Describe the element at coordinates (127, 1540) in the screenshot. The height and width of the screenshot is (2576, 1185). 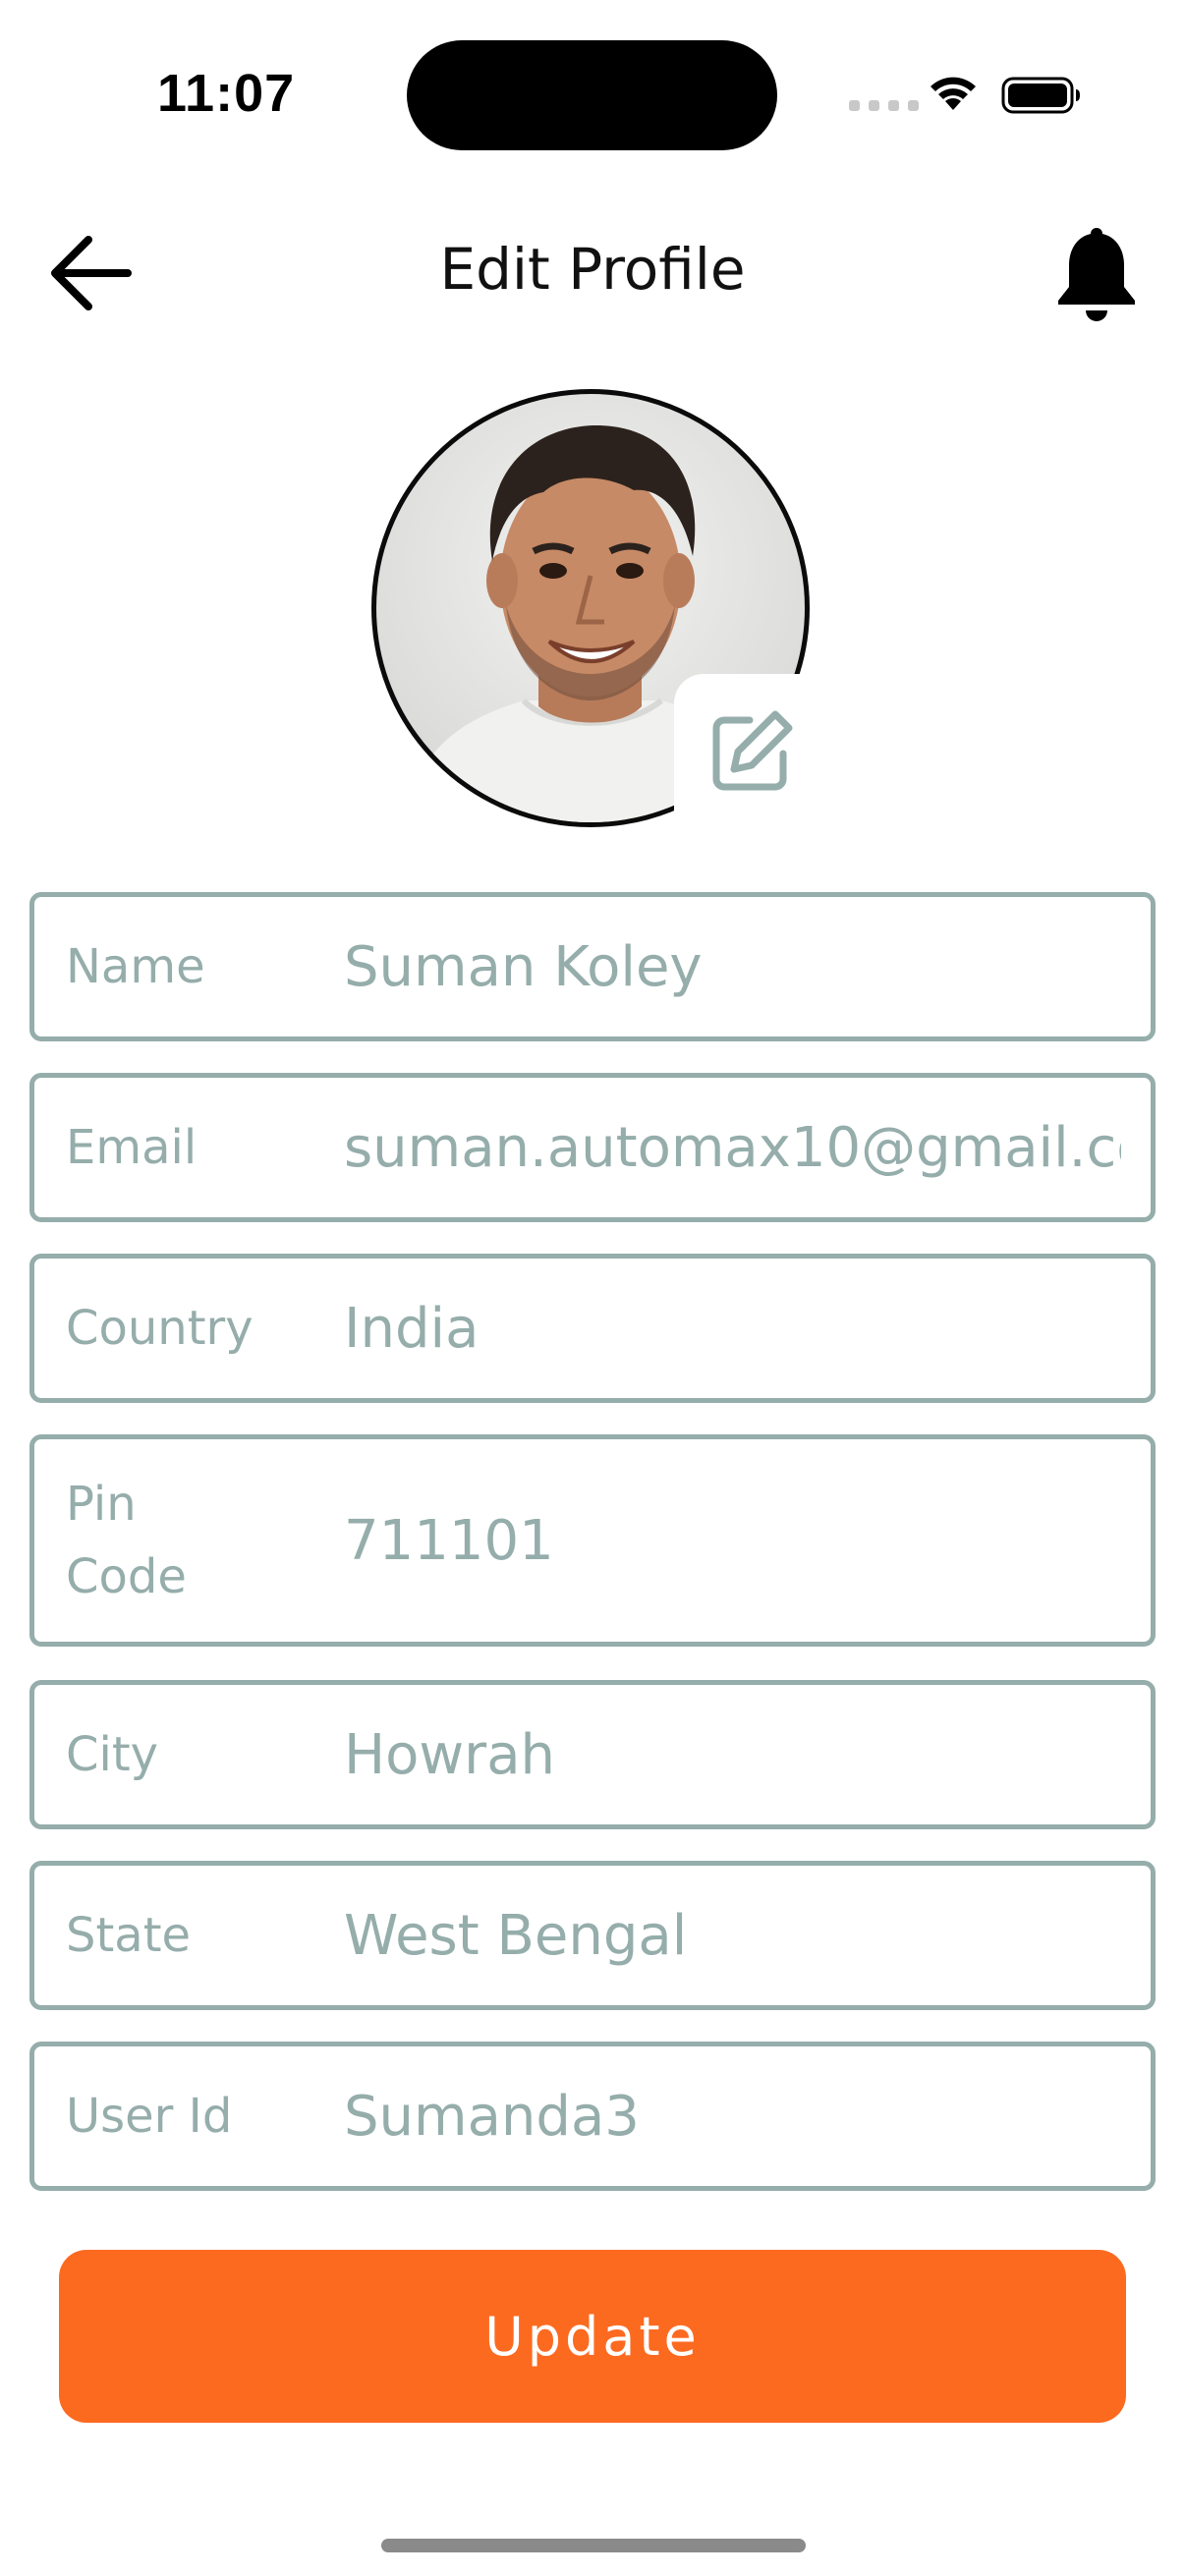
I see `pin-code-label: Pin Code` at that location.